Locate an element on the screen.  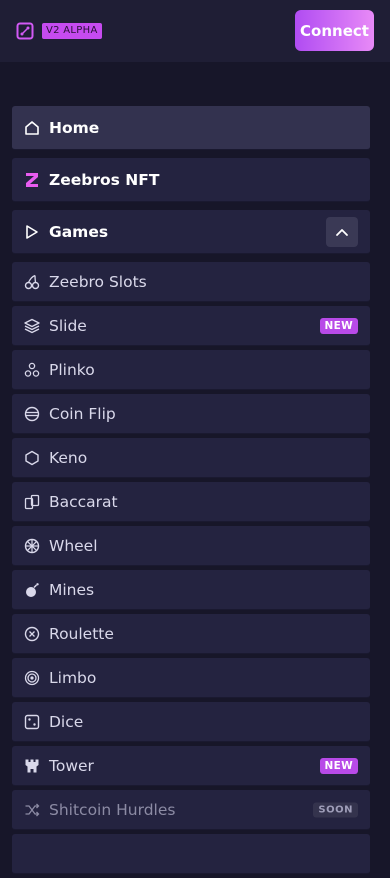
game-label: Keno is located at coordinates (68, 457).